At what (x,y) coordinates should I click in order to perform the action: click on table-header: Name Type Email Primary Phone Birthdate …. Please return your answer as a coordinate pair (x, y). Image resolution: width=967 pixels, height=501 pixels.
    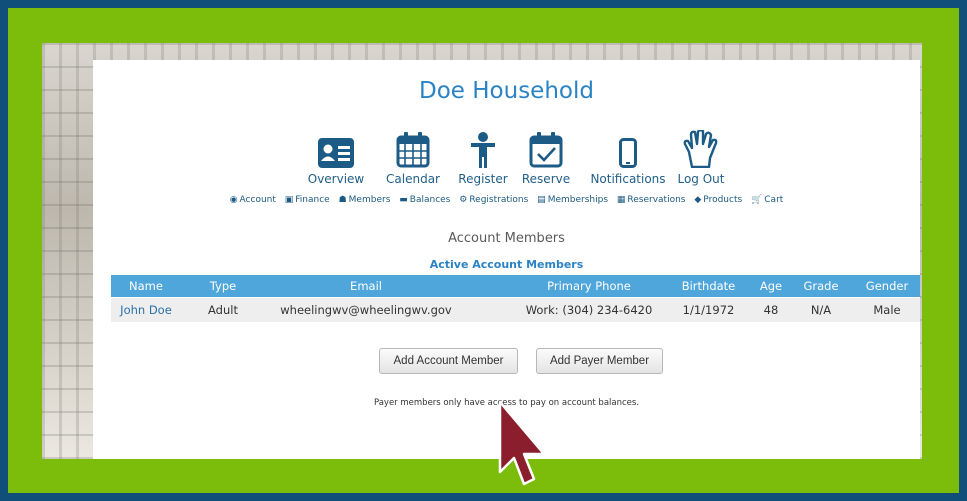
    Looking at the image, I should click on (515, 286).